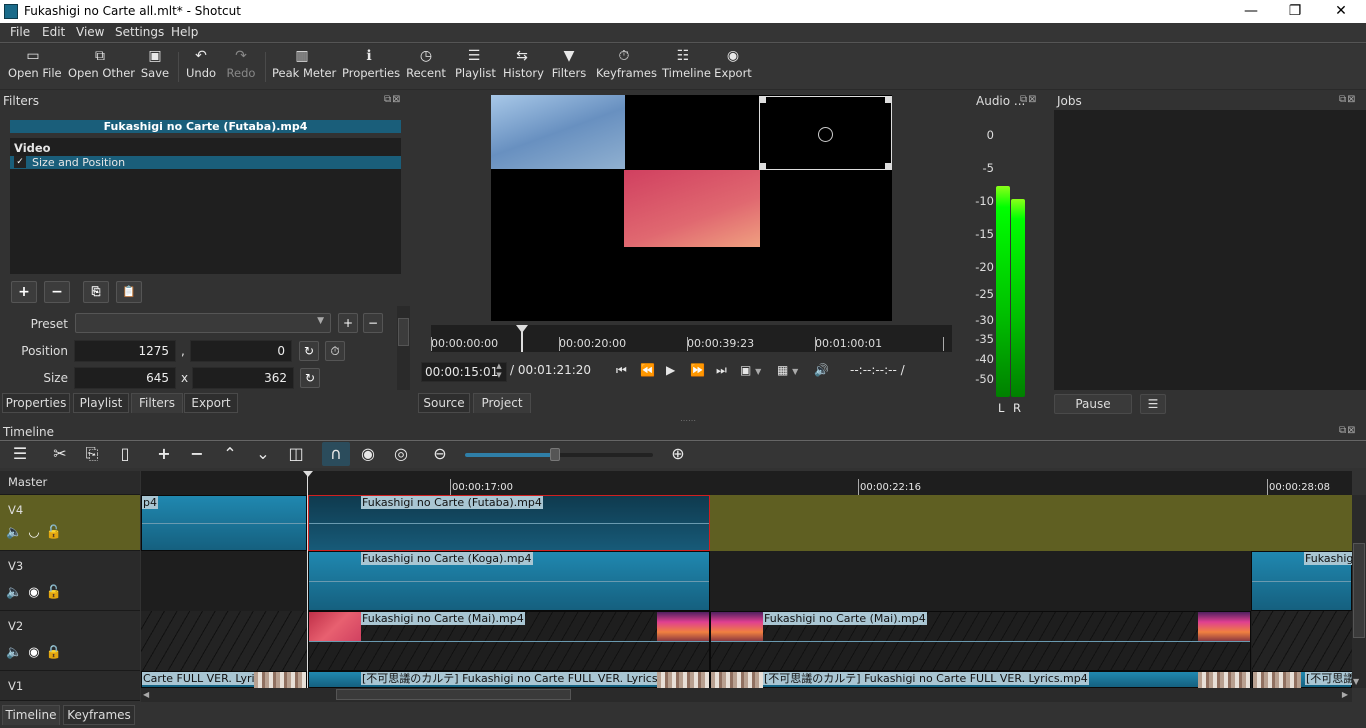 The image size is (1366, 728). Describe the element at coordinates (70, 581) in the screenshot. I see `track-header-v3: V3 🔈◉🔓` at that location.